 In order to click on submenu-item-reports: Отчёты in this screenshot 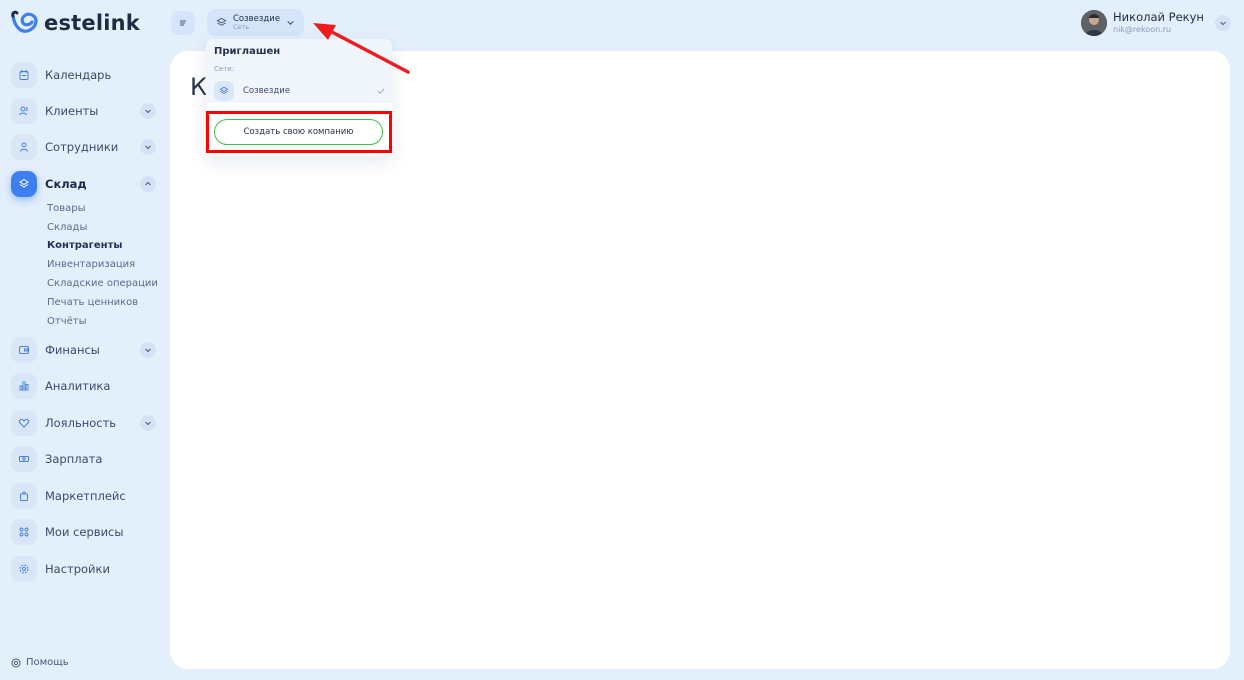, I will do `click(66, 321)`.